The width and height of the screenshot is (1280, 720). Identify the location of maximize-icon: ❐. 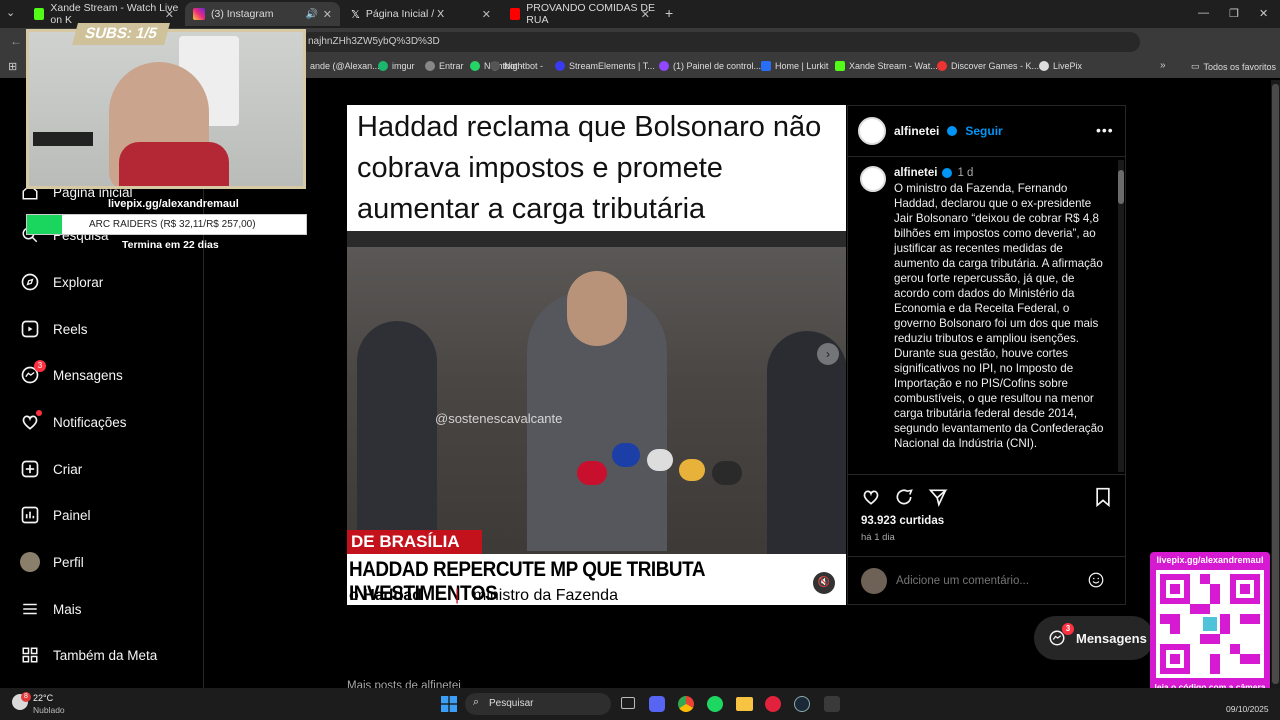
(1234, 13).